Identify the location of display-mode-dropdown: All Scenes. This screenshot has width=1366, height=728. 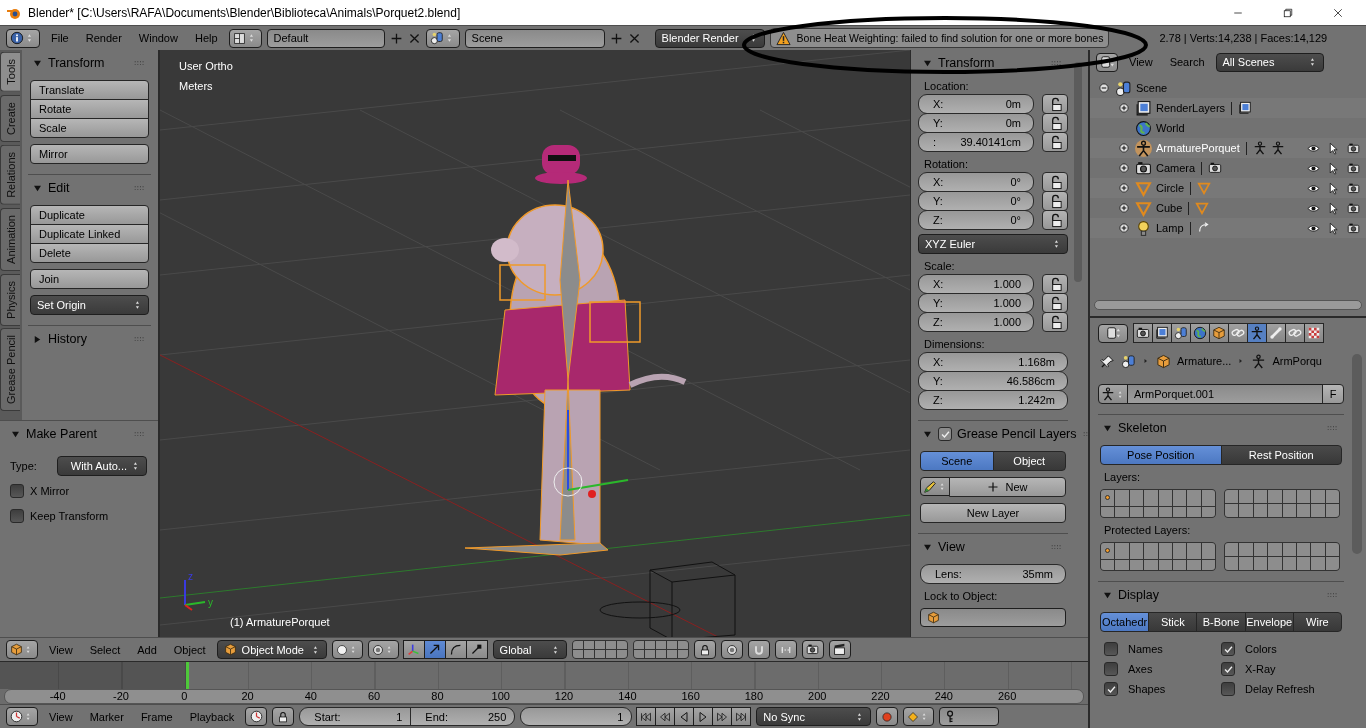
(1269, 62).